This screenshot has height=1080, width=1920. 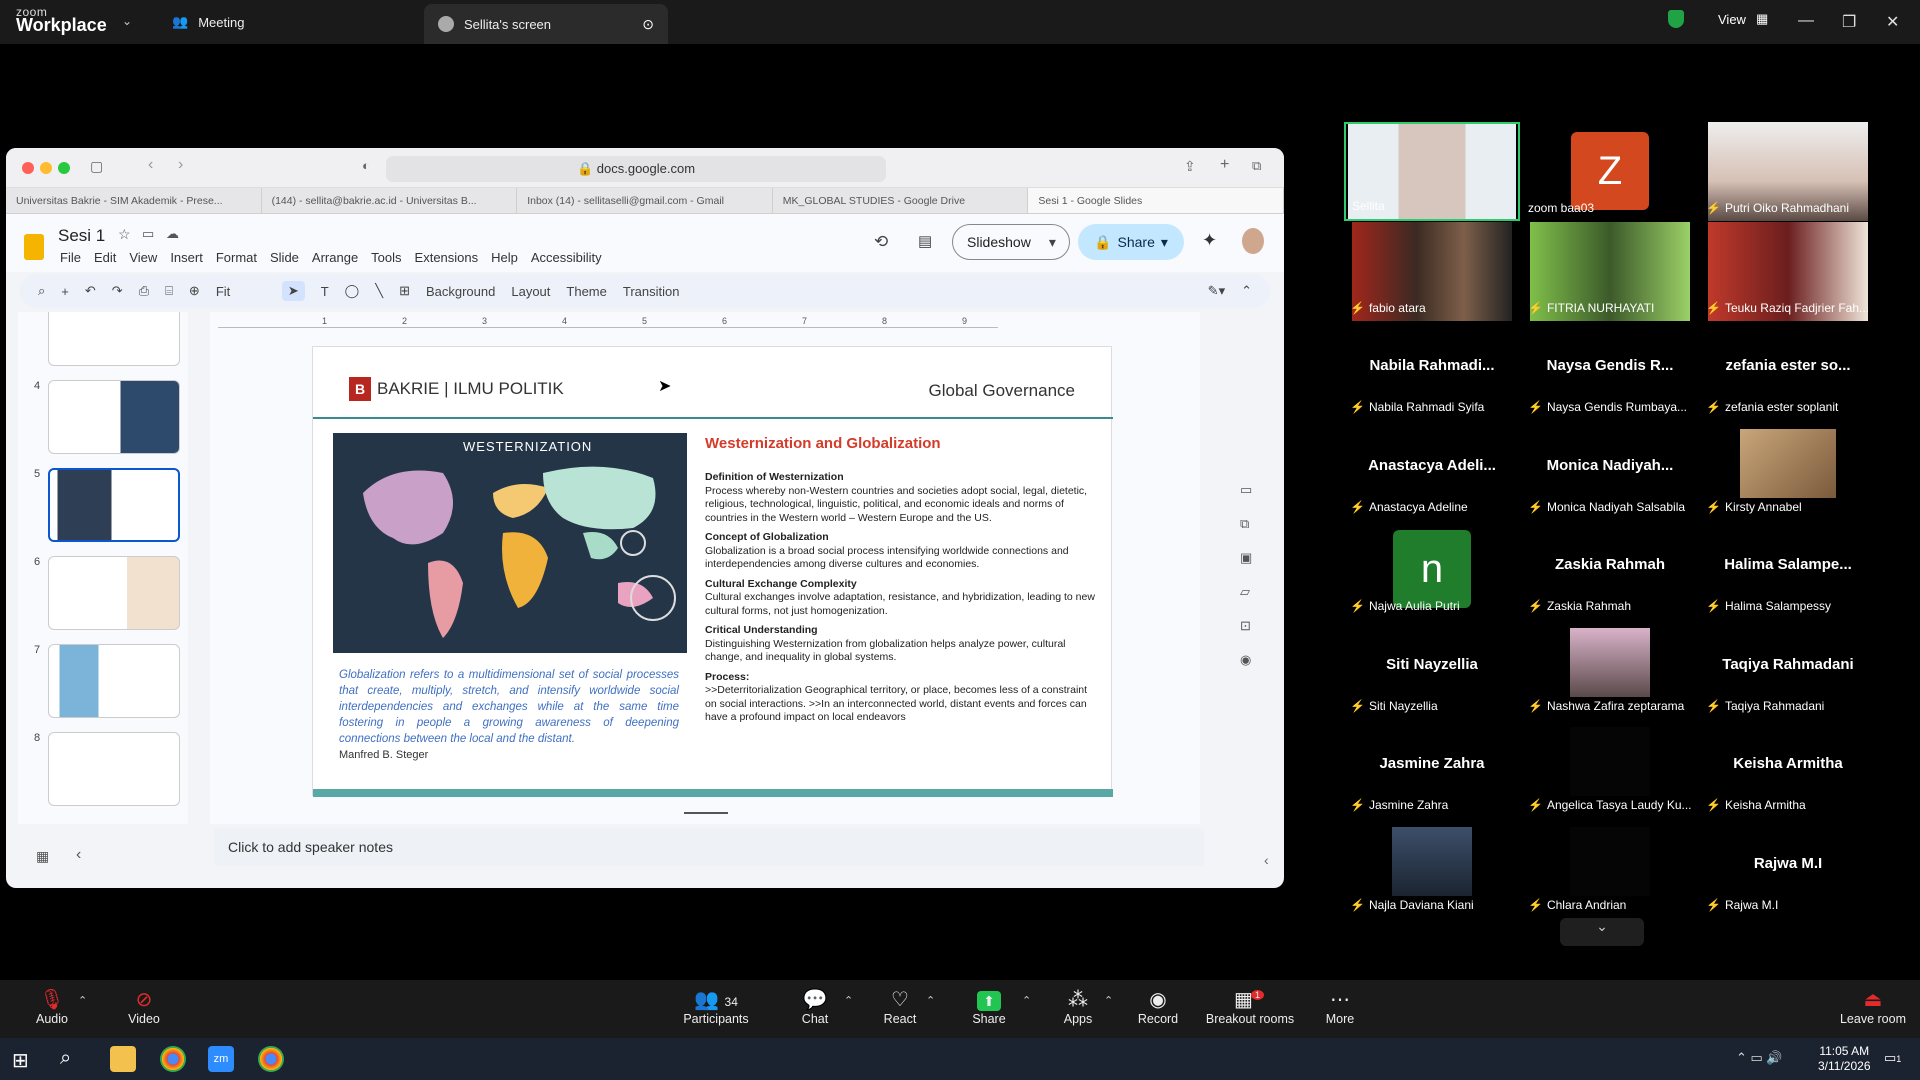 I want to click on line-icon: ╲, so click(x=379, y=291).